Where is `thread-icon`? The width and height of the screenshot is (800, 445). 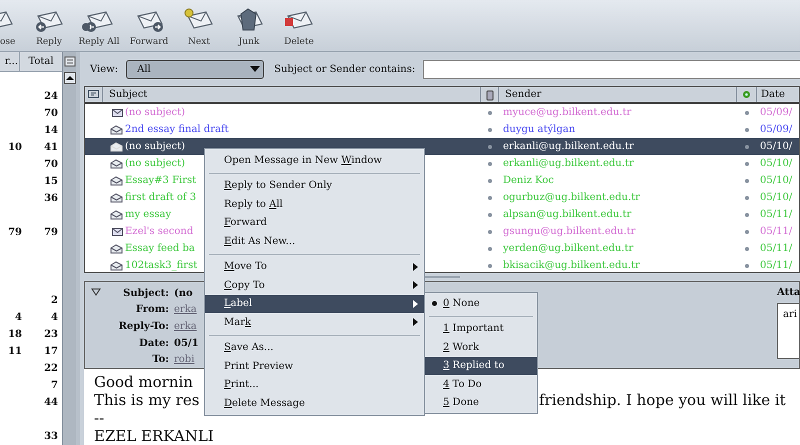 thread-icon is located at coordinates (93, 95).